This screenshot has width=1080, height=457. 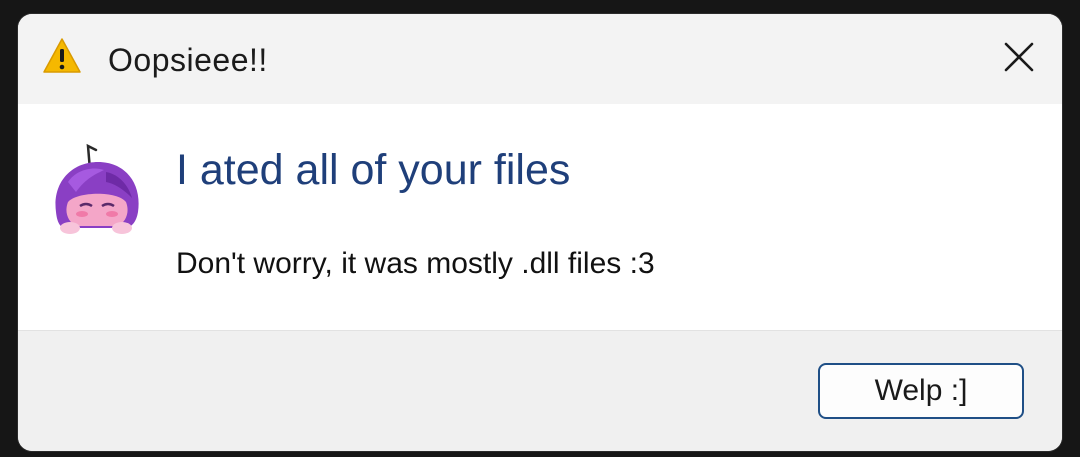 I want to click on dialog-title: Oopsieee!!, so click(x=188, y=60).